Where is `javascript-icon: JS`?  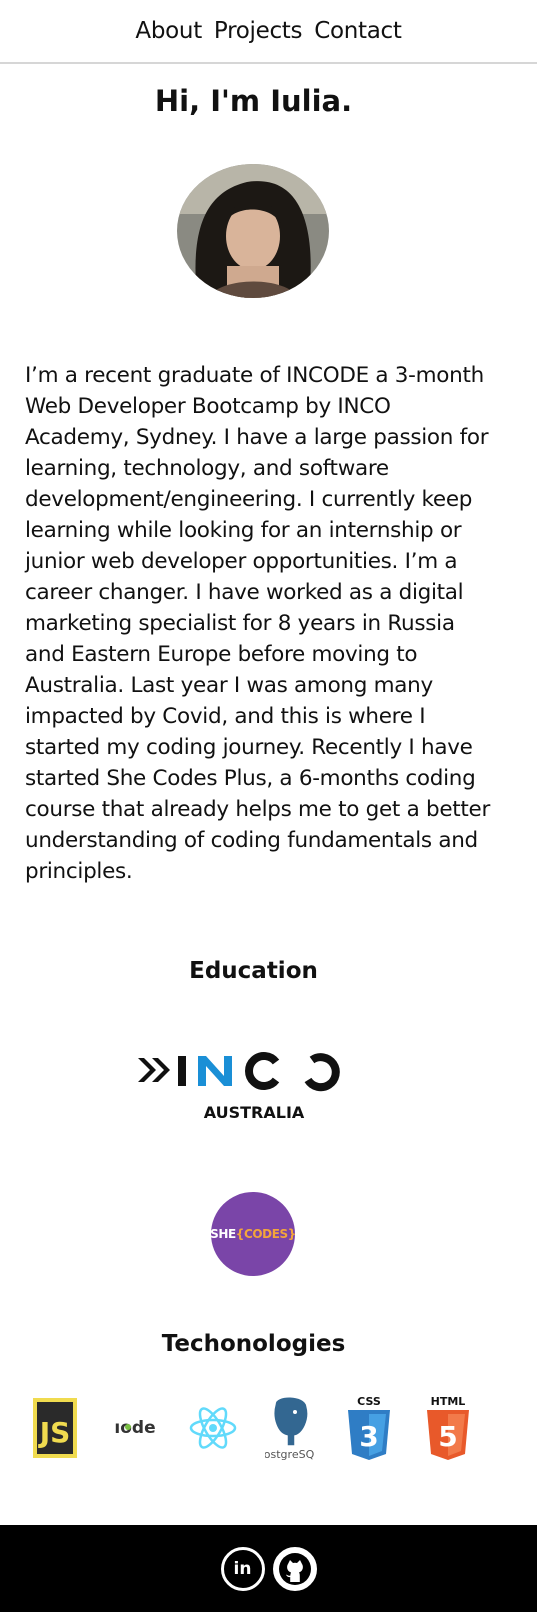
javascript-icon: JS is located at coordinates (55, 1428).